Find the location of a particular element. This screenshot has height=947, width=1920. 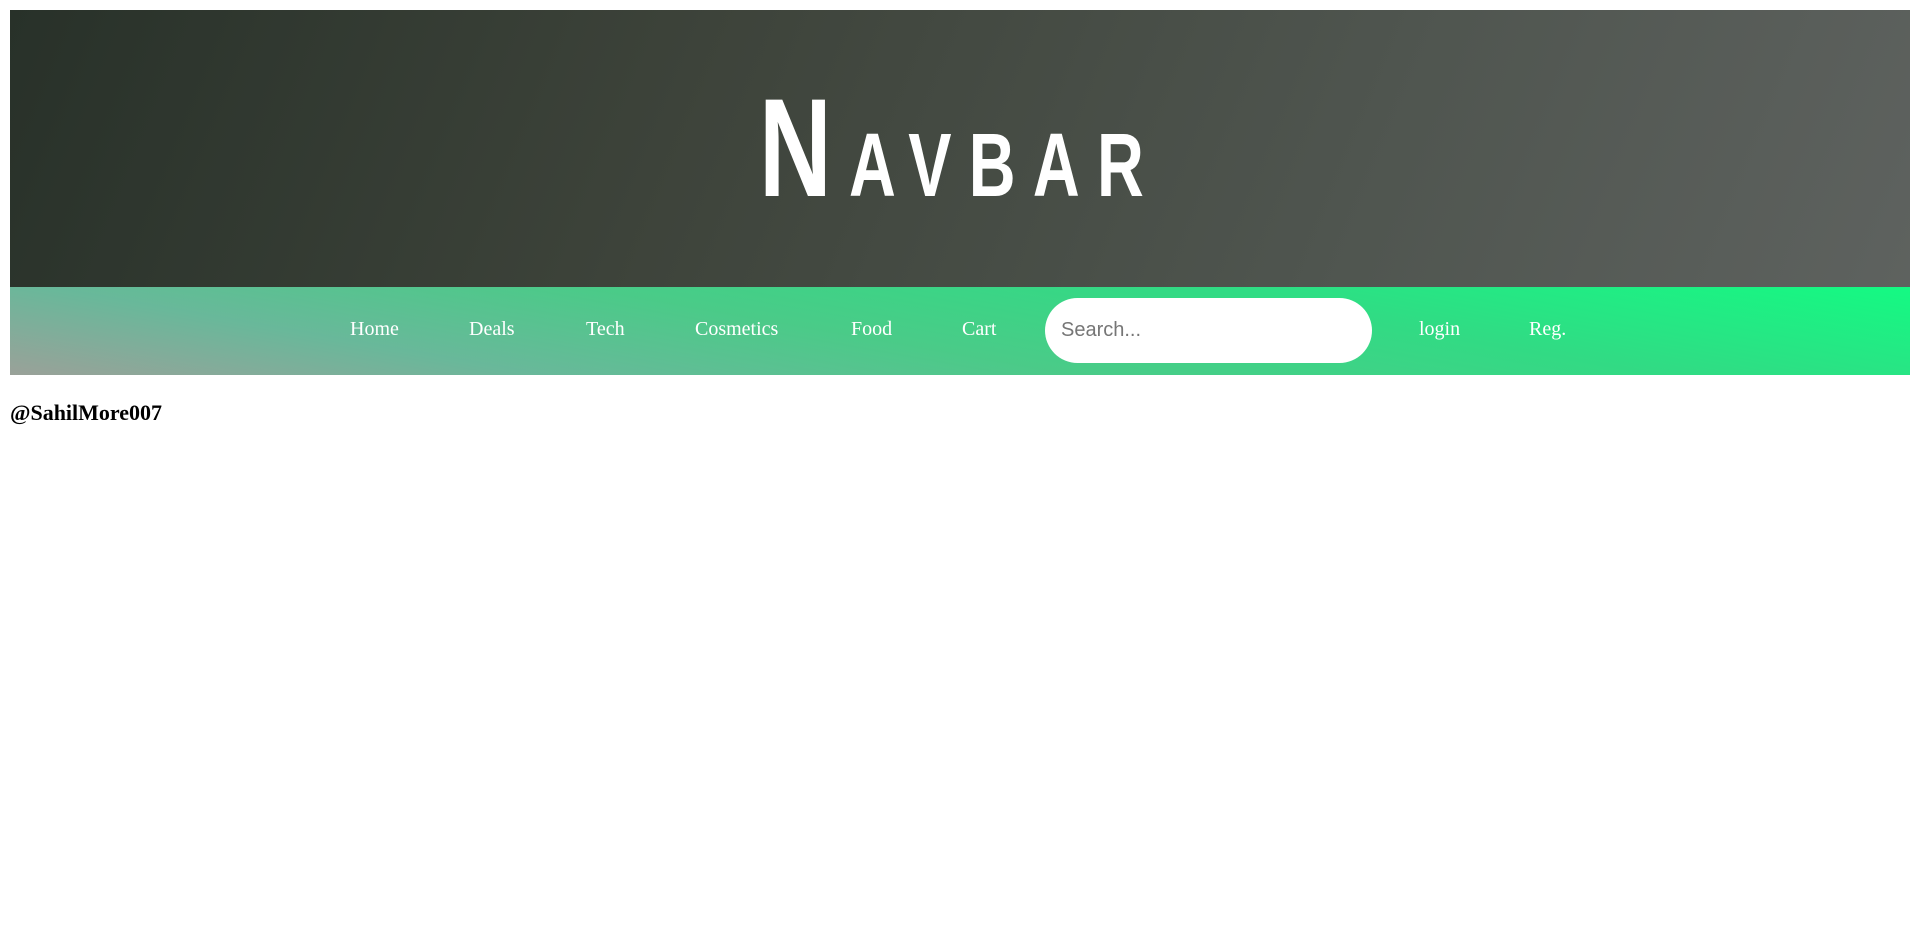

nav-link-tech: Tech is located at coordinates (605, 329).